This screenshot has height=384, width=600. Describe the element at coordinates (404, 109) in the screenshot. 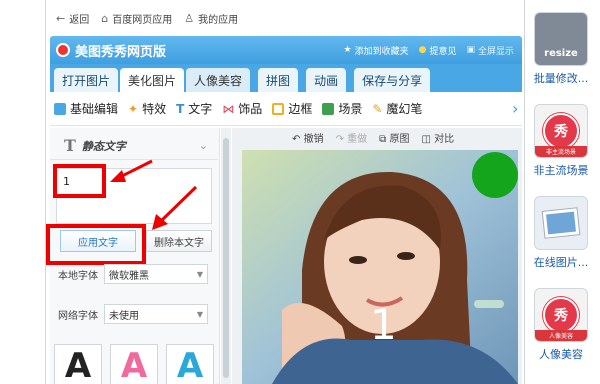

I see `tool-label: 魔幻笔` at that location.